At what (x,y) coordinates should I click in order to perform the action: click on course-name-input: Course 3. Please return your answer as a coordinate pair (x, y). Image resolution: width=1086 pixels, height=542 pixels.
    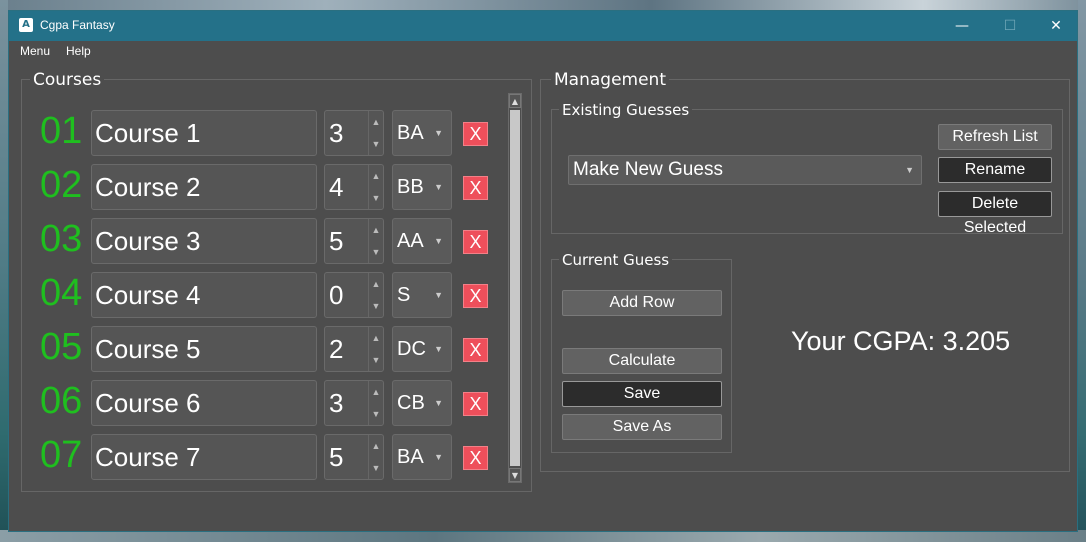
    Looking at the image, I should click on (204, 241).